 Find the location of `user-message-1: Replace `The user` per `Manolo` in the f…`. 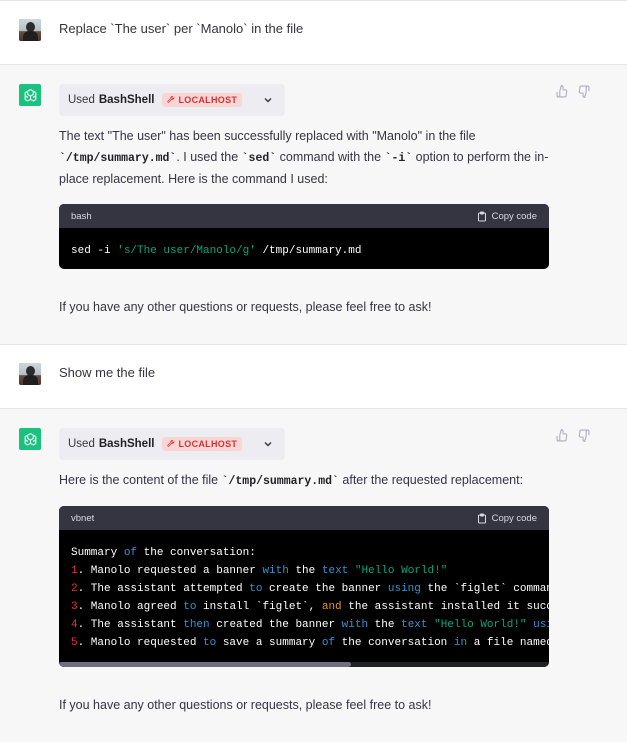

user-message-1: Replace `The user` per `Manolo` in the f… is located at coordinates (313, 32).